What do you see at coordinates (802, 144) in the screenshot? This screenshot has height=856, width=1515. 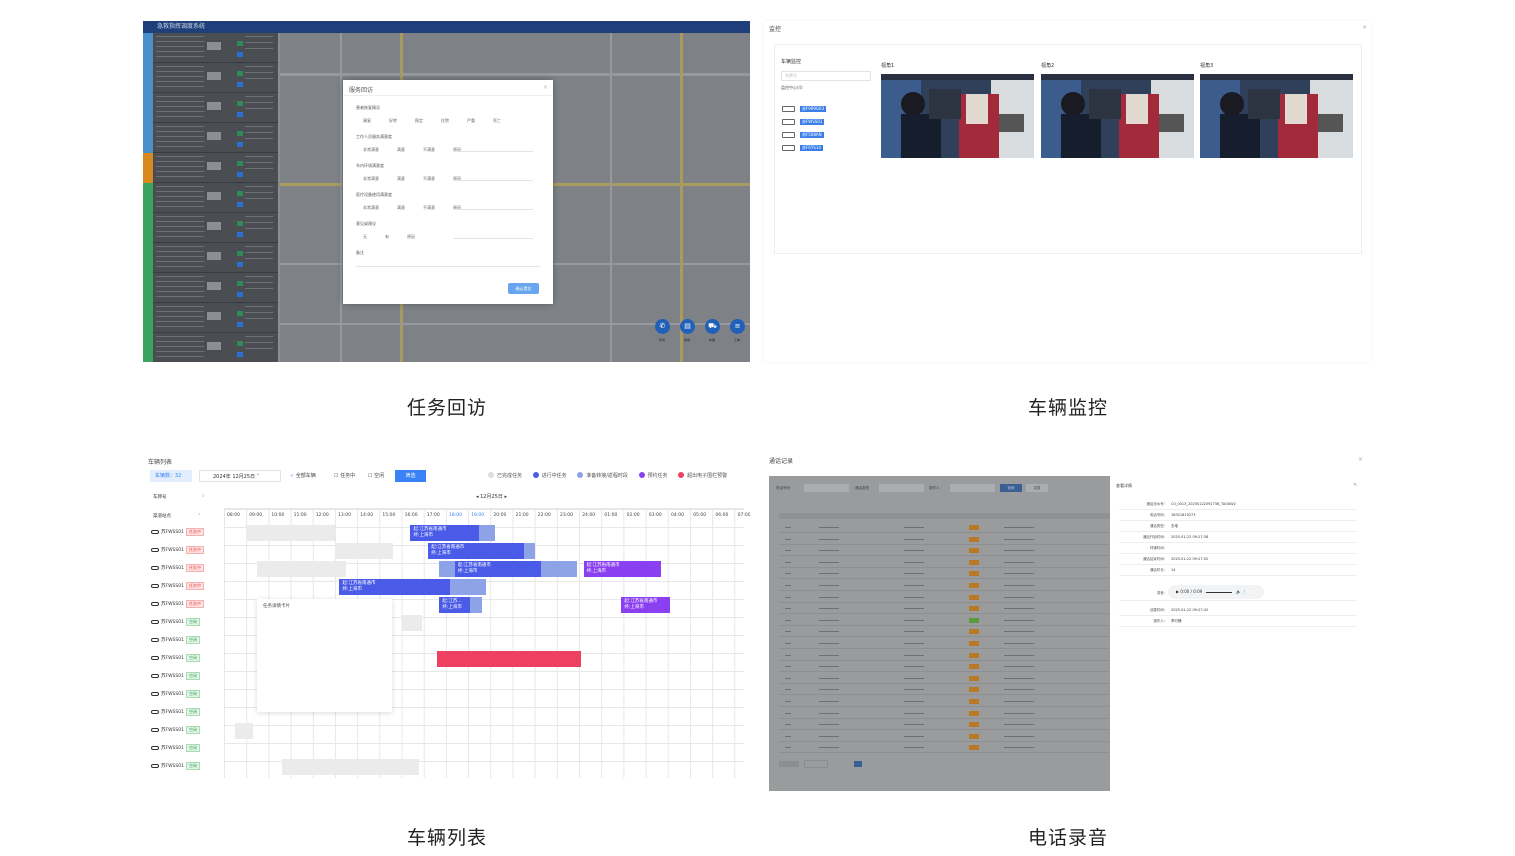 I see `plate-item: 苏F6YS14` at bounding box center [802, 144].